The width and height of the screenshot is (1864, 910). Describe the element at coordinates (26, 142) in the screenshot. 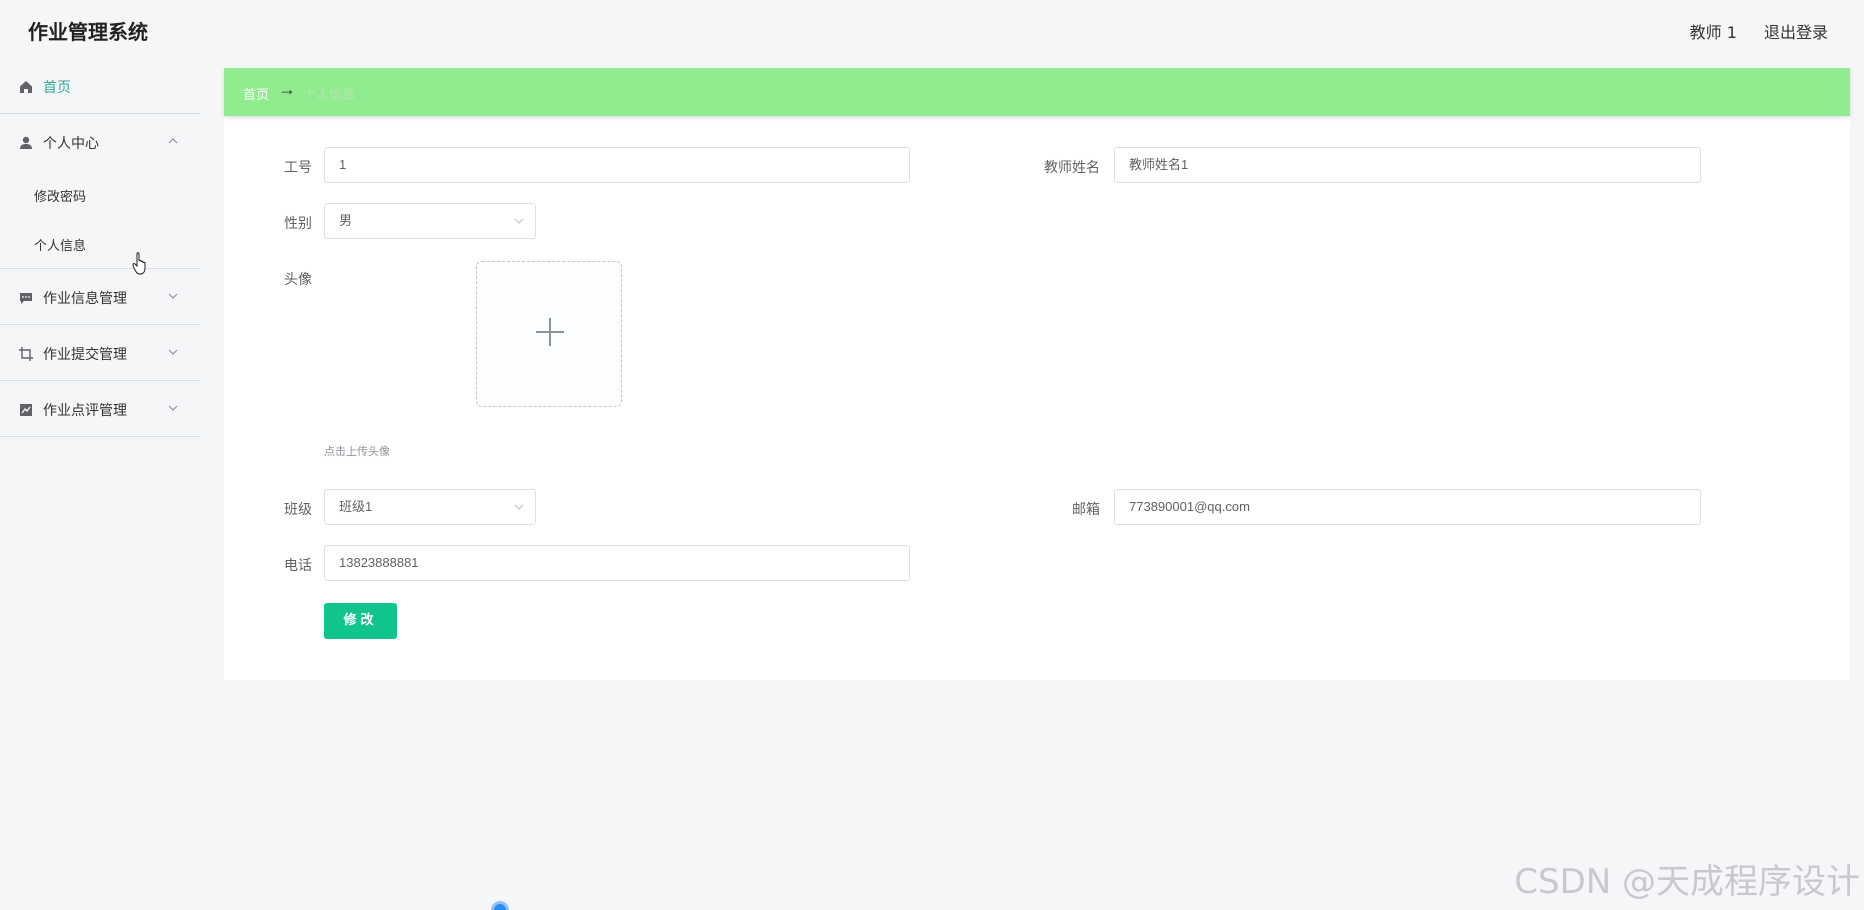

I see `user-icon` at that location.